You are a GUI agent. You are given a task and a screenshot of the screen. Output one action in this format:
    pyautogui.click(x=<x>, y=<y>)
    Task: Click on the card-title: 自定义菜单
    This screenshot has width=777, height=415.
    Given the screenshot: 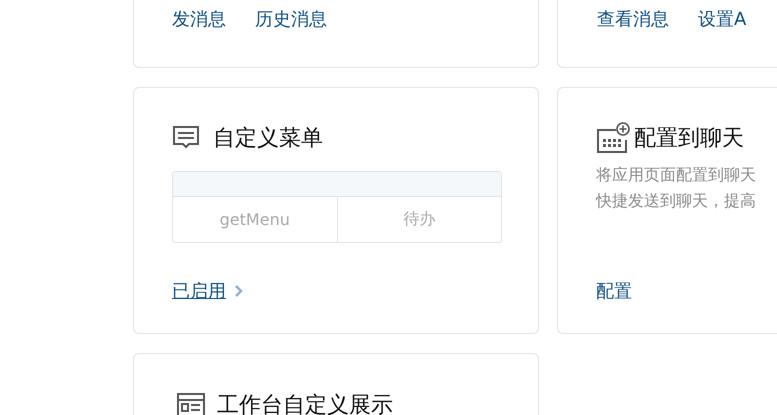 What is the action you would take?
    pyautogui.click(x=268, y=139)
    